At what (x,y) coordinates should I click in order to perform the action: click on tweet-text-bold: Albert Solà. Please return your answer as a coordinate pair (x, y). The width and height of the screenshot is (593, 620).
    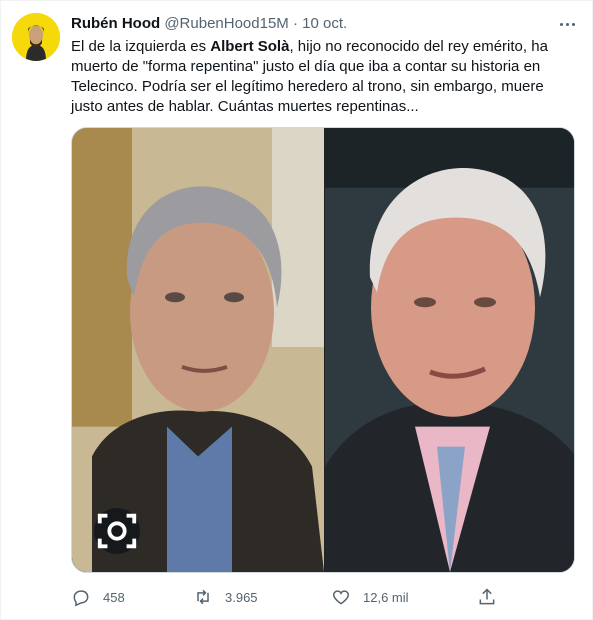
    Looking at the image, I should click on (250, 46).